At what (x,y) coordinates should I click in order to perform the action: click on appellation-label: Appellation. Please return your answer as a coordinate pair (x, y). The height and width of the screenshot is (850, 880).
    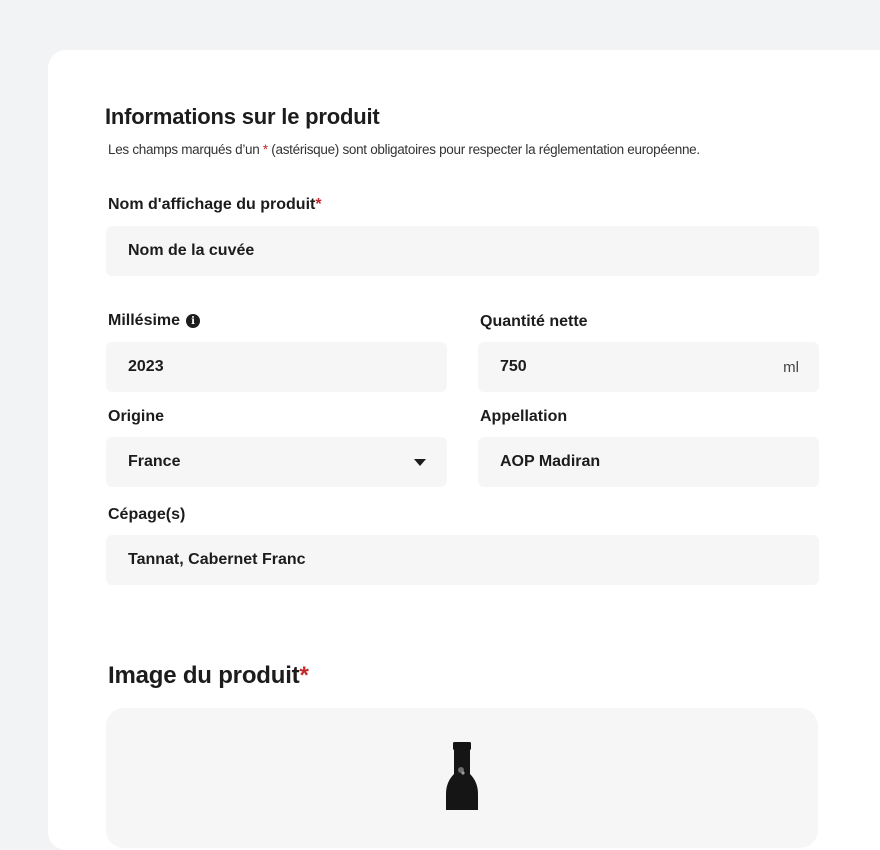
    Looking at the image, I should click on (523, 417).